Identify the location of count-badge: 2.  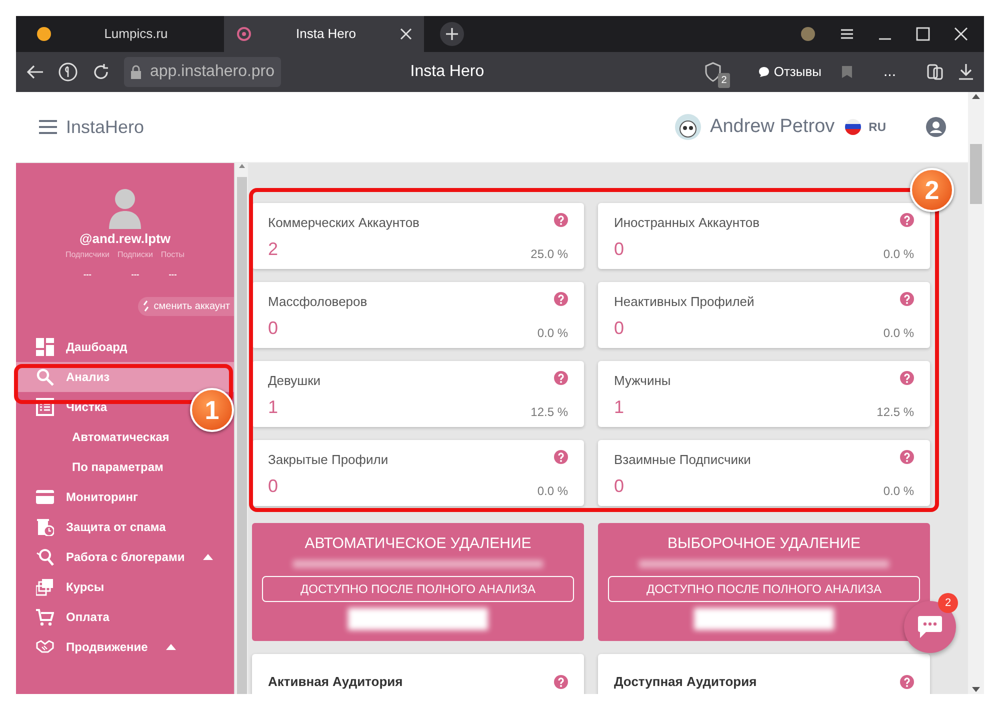
(724, 80).